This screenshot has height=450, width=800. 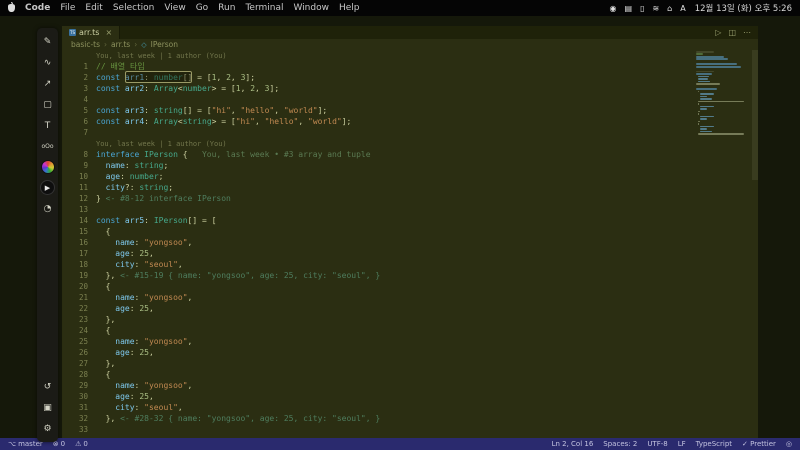 What do you see at coordinates (410, 187) in the screenshot?
I see `code-line: 11 city?: string;` at bounding box center [410, 187].